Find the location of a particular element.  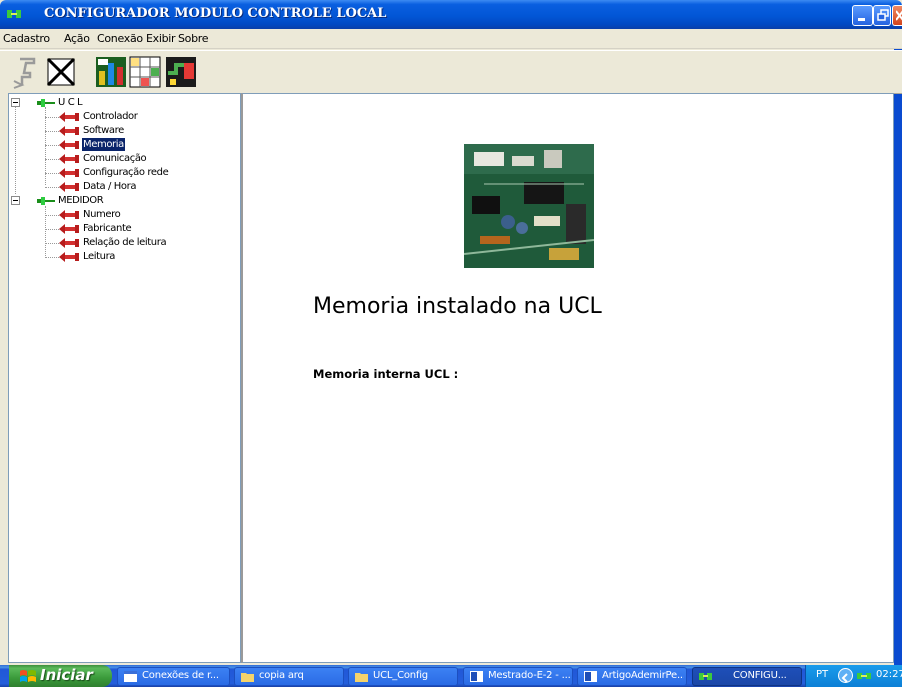

tree-label: Relação de leitura is located at coordinates (125, 242).